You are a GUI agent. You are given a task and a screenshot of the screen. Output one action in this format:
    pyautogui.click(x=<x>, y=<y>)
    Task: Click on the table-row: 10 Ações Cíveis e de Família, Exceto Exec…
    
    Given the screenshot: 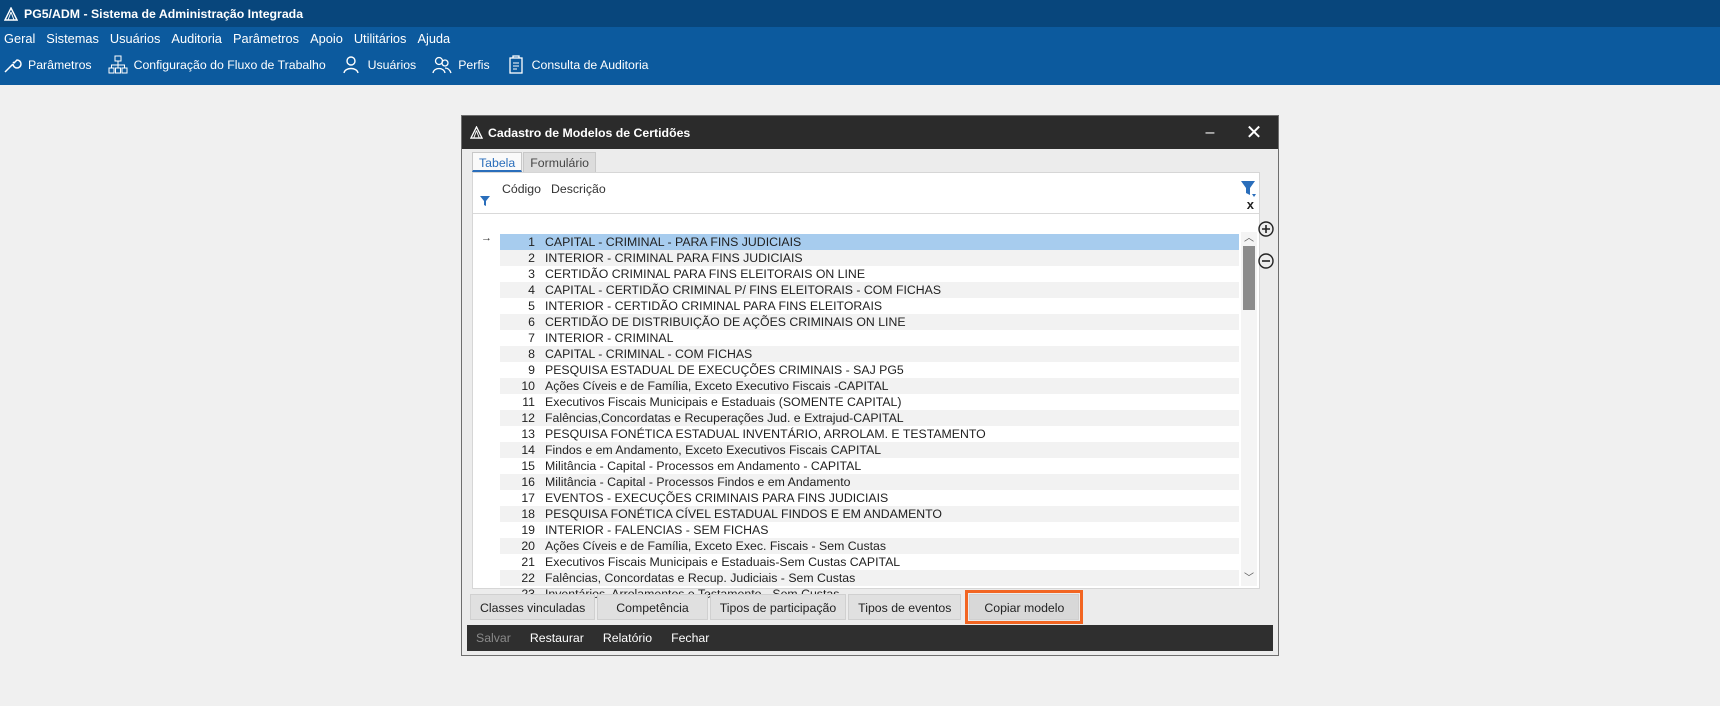 What is the action you would take?
    pyautogui.click(x=869, y=386)
    